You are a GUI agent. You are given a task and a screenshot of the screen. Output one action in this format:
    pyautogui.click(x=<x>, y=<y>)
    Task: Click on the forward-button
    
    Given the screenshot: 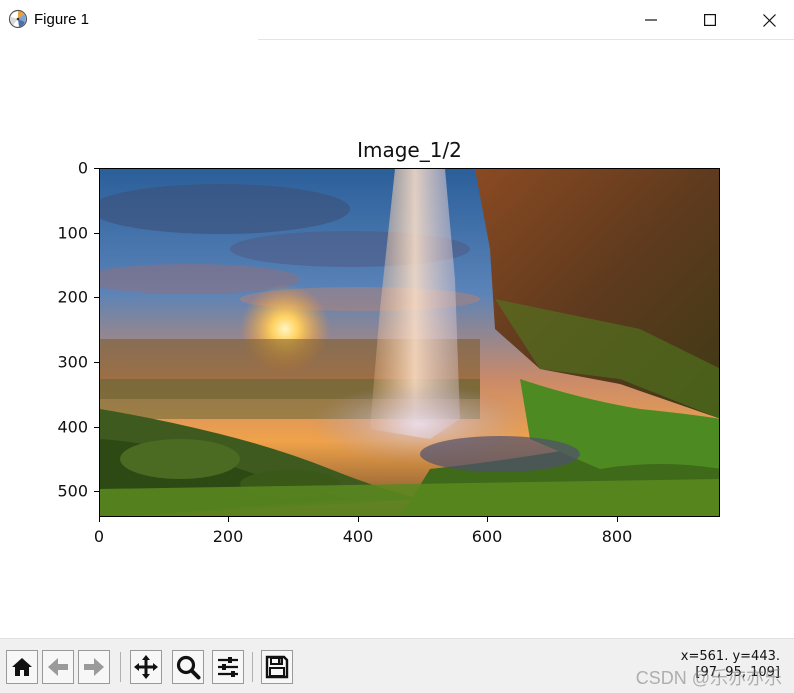 What is the action you would take?
    pyautogui.click(x=94, y=667)
    